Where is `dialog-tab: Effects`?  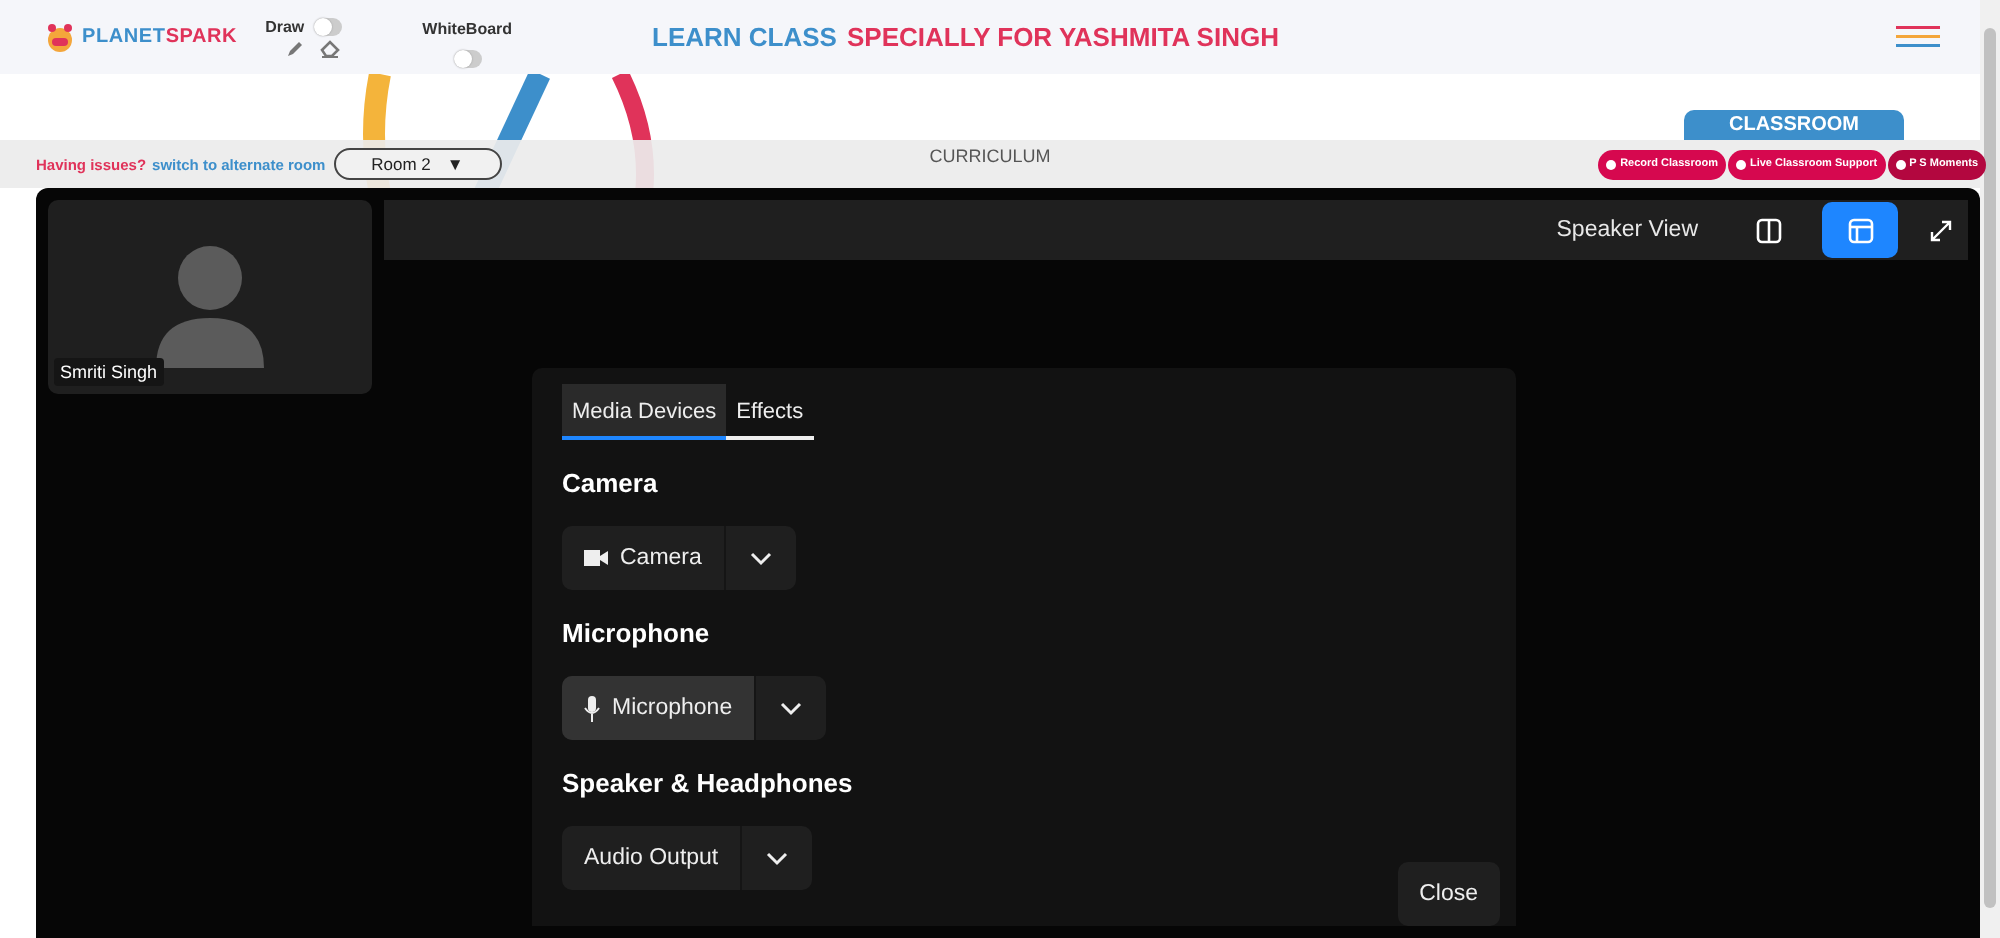
dialog-tab: Effects is located at coordinates (770, 412).